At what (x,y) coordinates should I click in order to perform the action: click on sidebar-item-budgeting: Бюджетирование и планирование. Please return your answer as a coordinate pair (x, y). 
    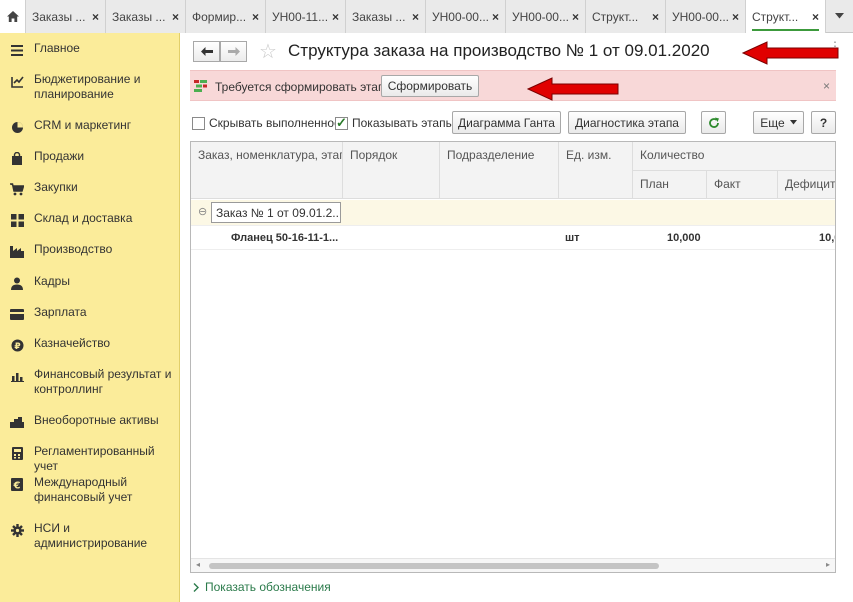
    Looking at the image, I should click on (90, 87).